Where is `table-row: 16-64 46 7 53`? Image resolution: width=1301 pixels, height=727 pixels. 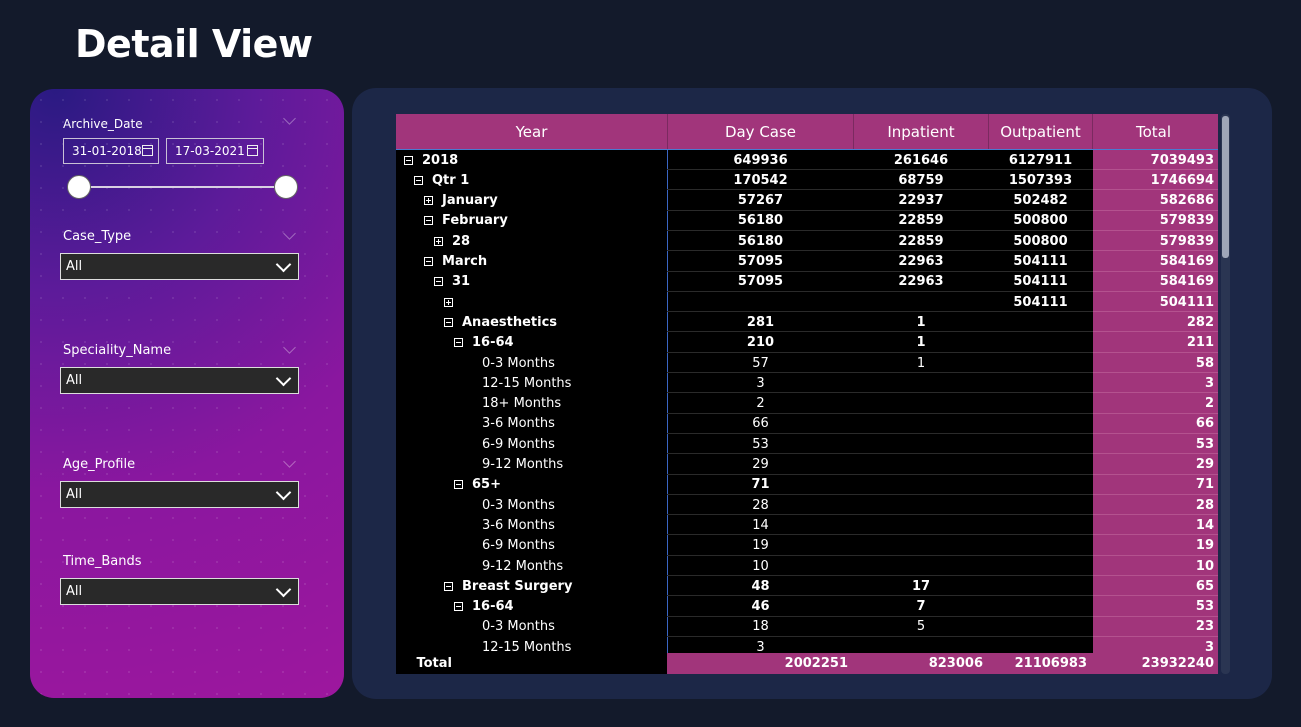
table-row: 16-64 46 7 53 is located at coordinates (807, 607).